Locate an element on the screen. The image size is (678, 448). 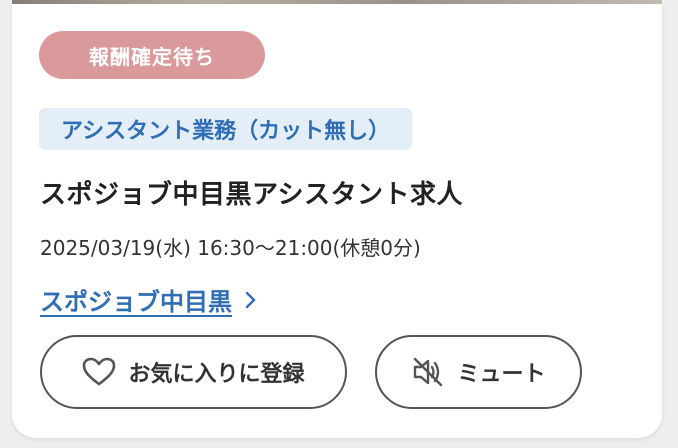
status-badge: 報酬確定待ち is located at coordinates (152, 55).